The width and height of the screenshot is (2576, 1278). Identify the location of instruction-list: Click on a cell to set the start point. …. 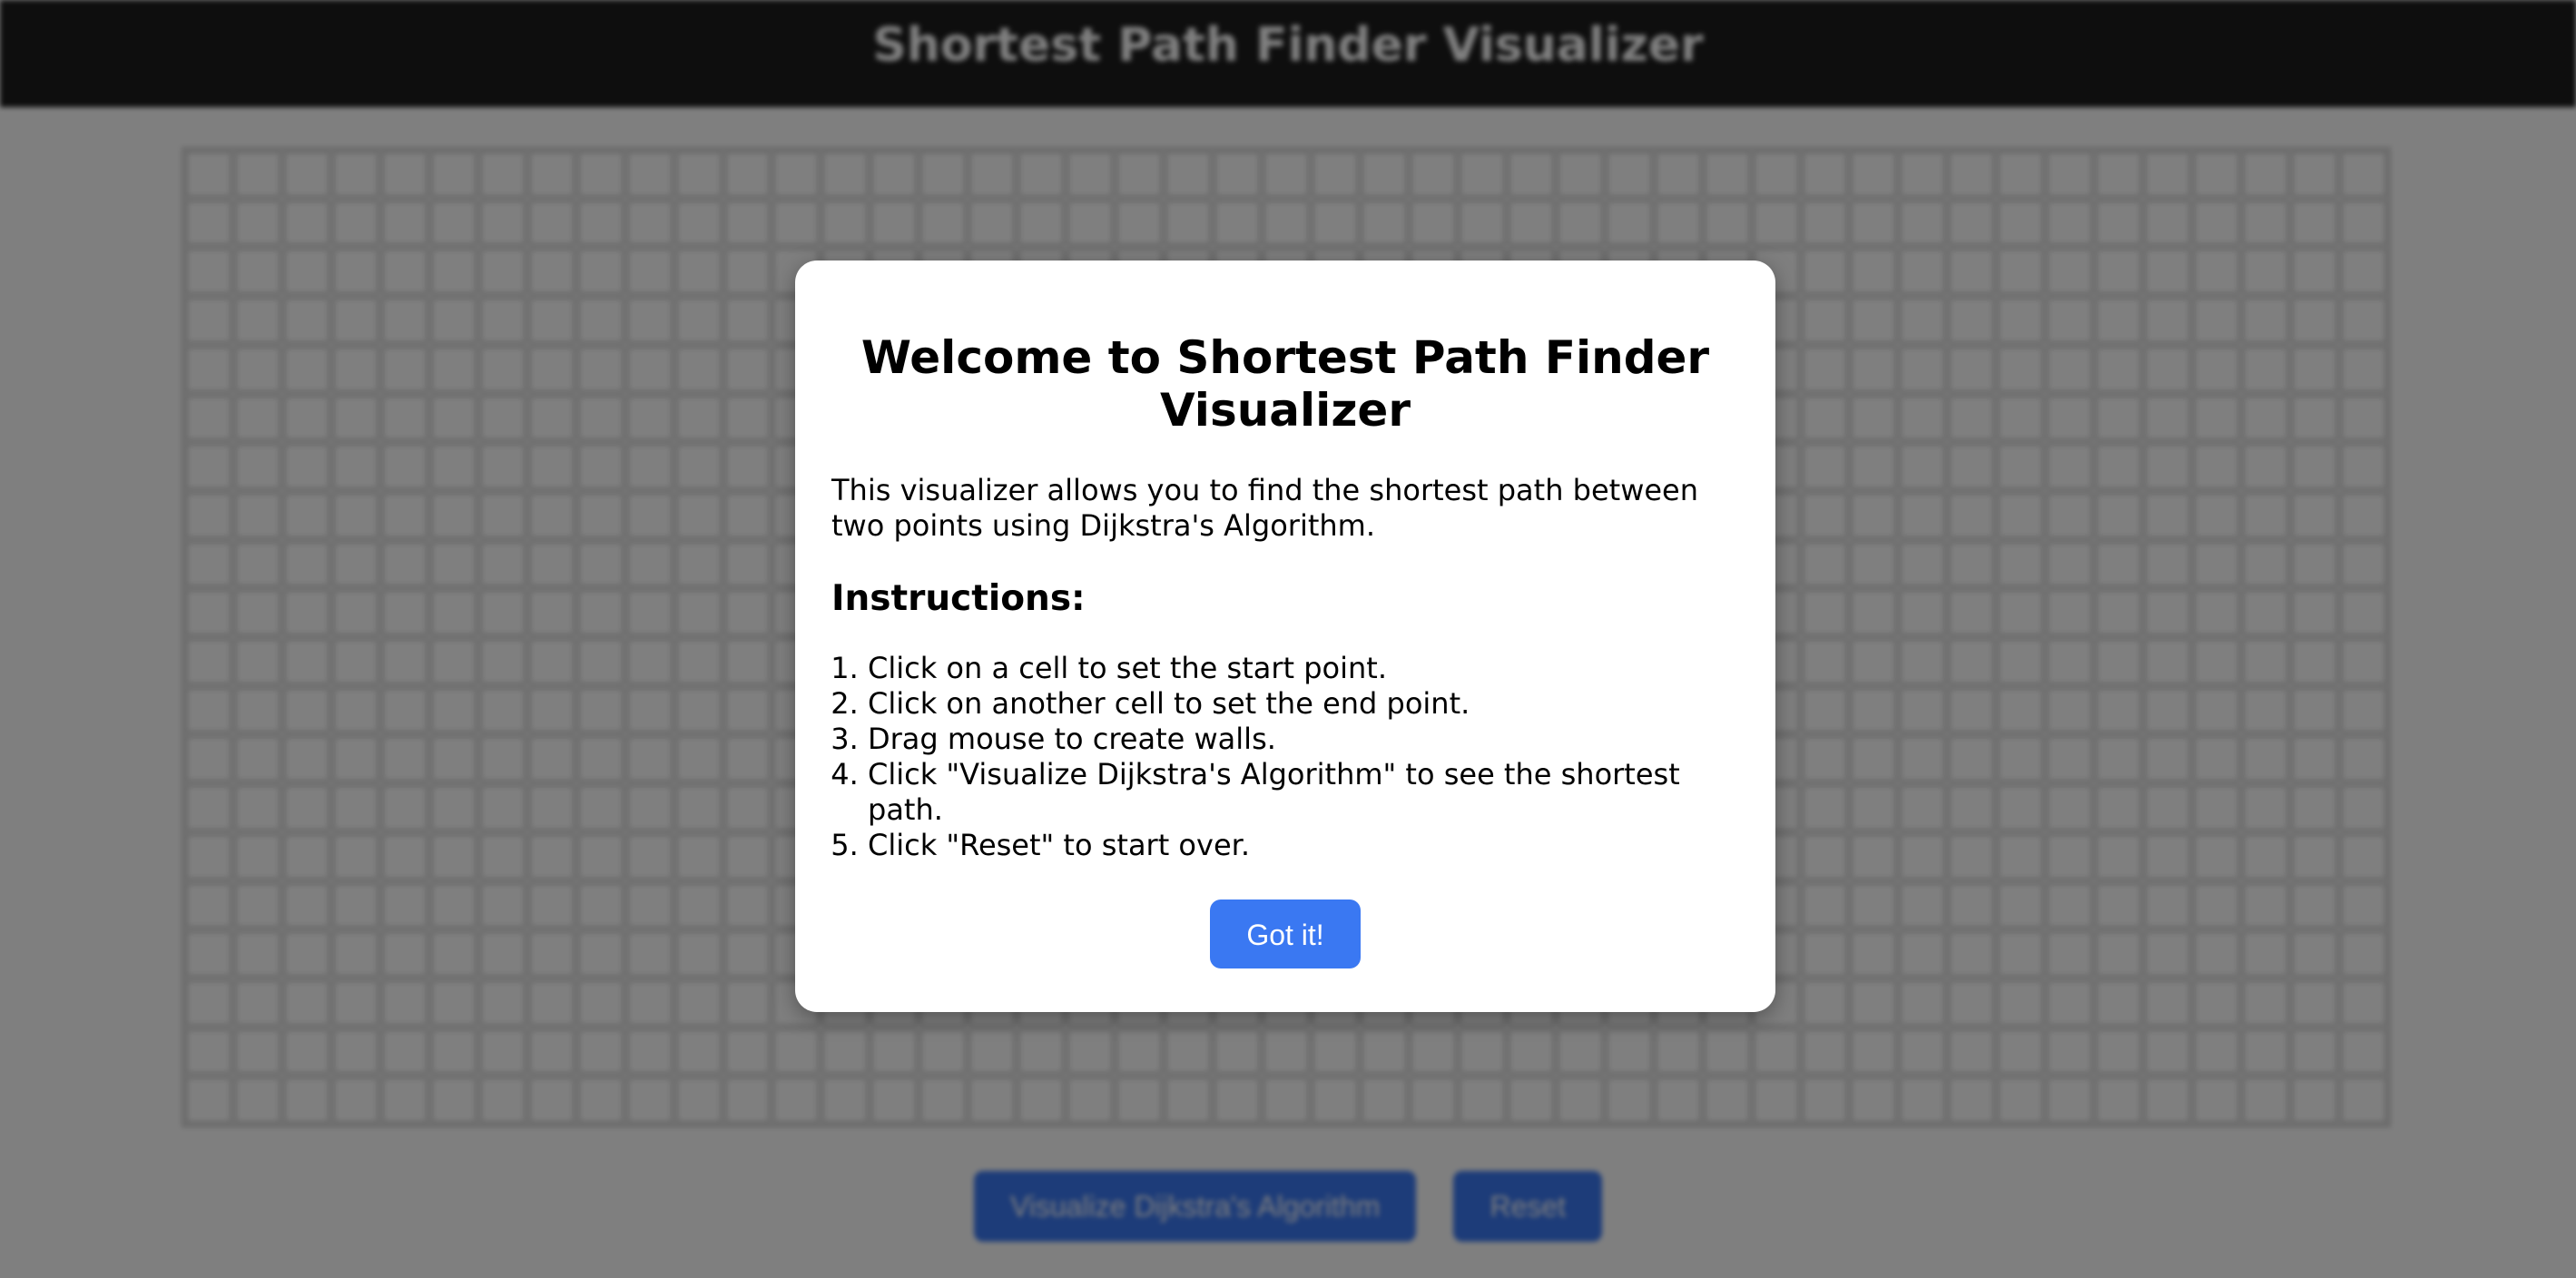
(1285, 757).